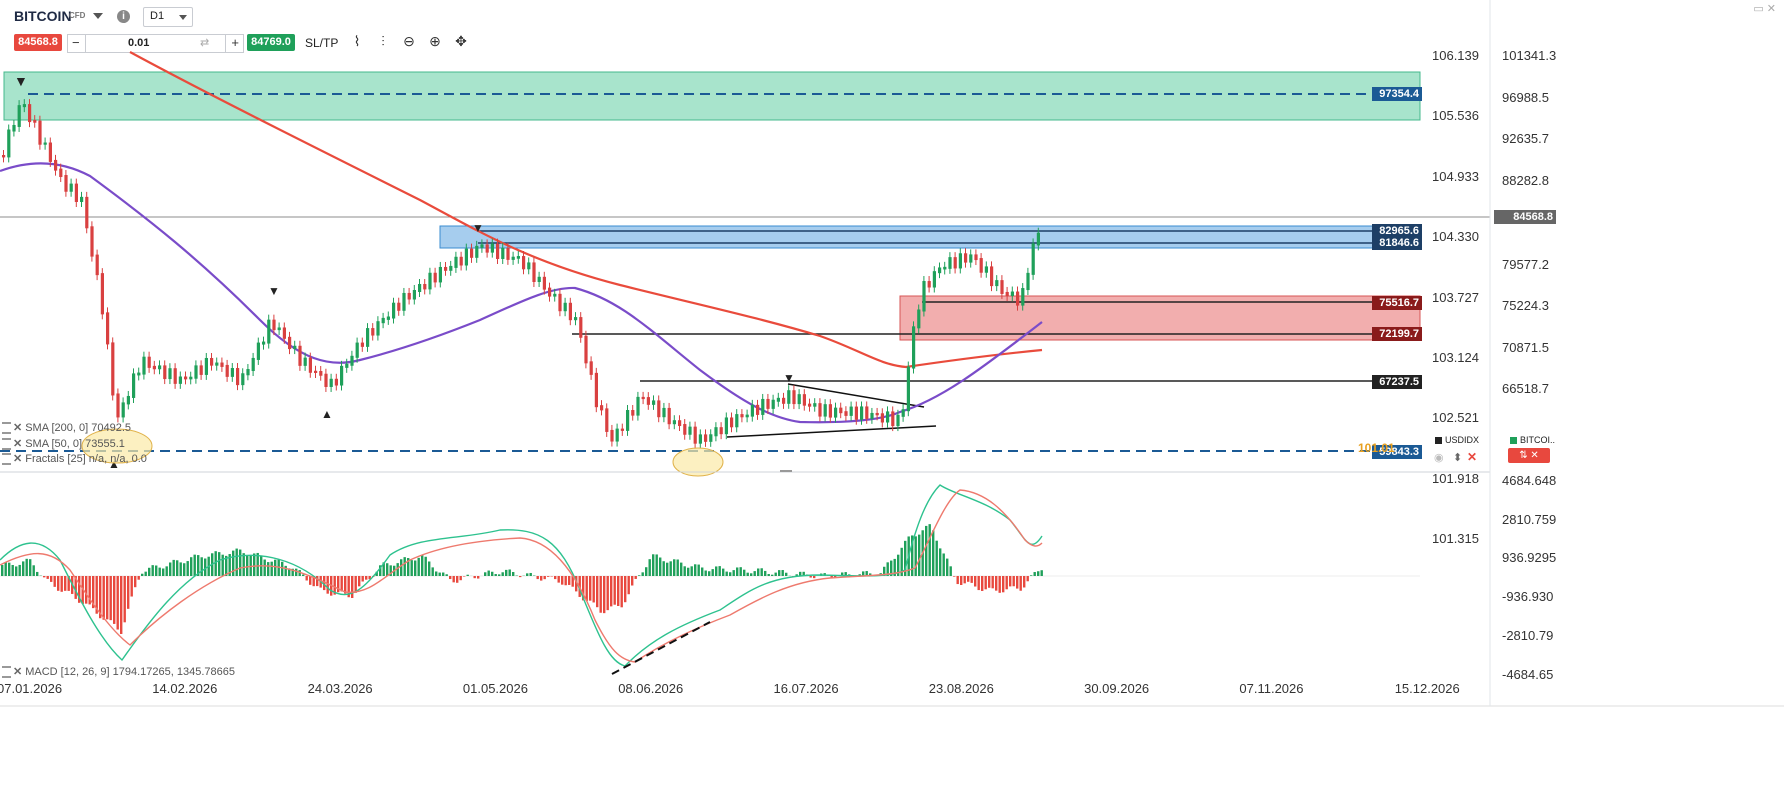  What do you see at coordinates (31, 688) in the screenshot?
I see `date-tick: 07.01.2026` at bounding box center [31, 688].